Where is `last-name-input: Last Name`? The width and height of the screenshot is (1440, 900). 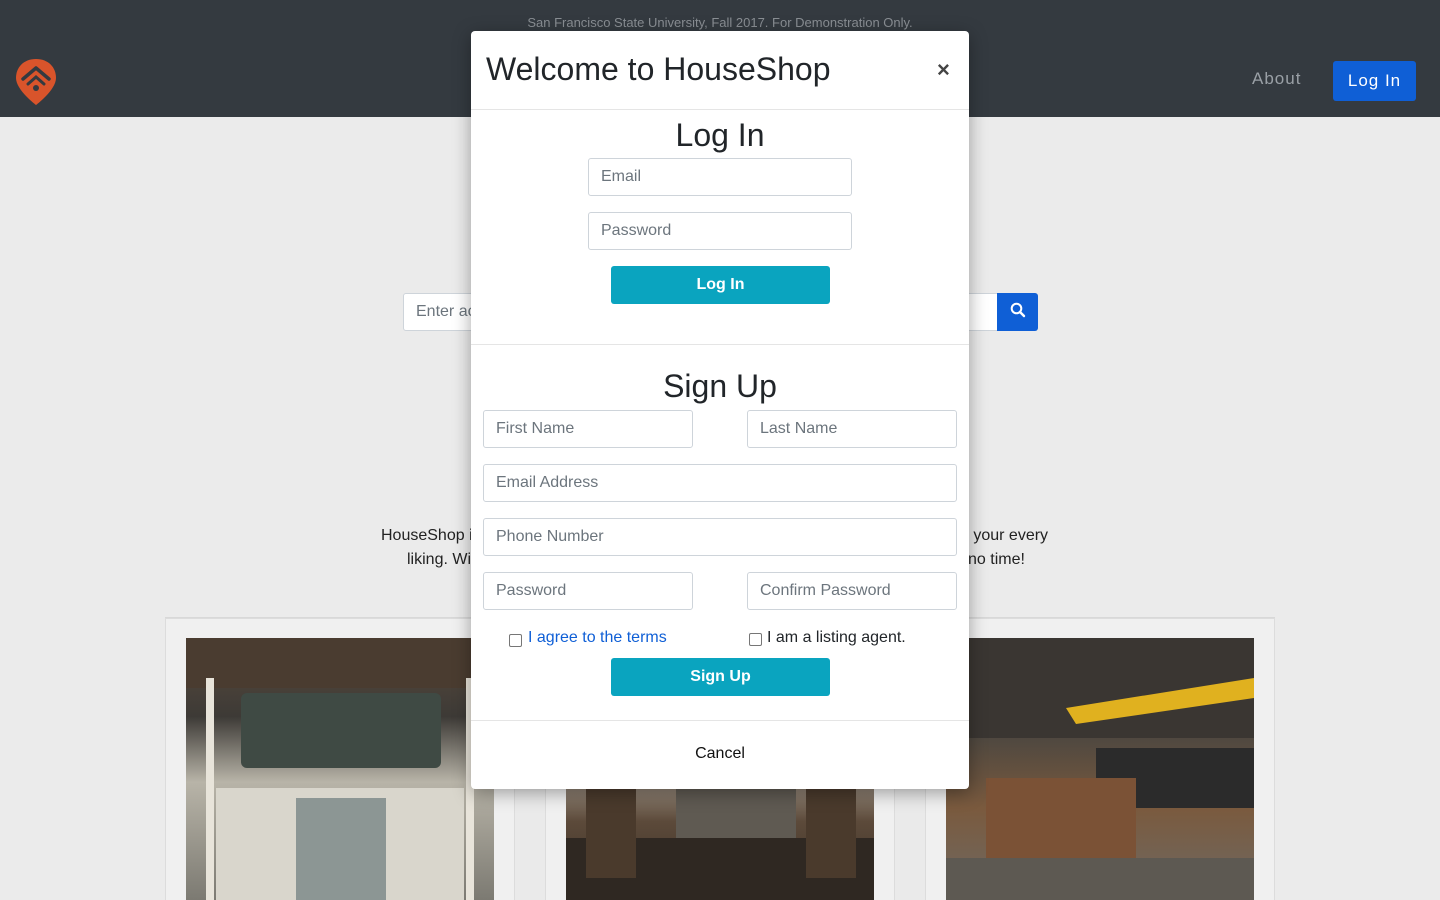 last-name-input: Last Name is located at coordinates (852, 429).